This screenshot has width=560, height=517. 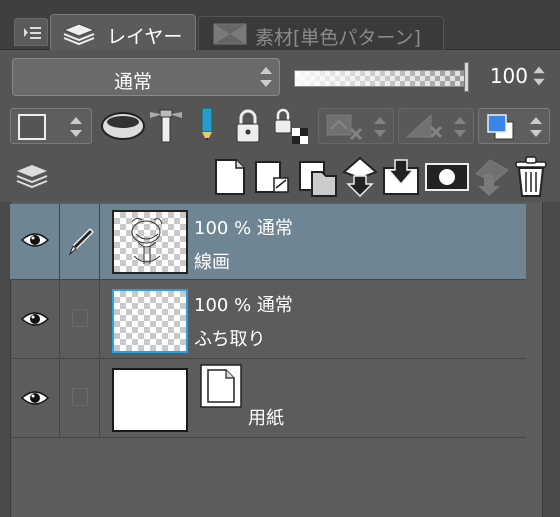 I want to click on enable-ruler-button, so click(x=436, y=126).